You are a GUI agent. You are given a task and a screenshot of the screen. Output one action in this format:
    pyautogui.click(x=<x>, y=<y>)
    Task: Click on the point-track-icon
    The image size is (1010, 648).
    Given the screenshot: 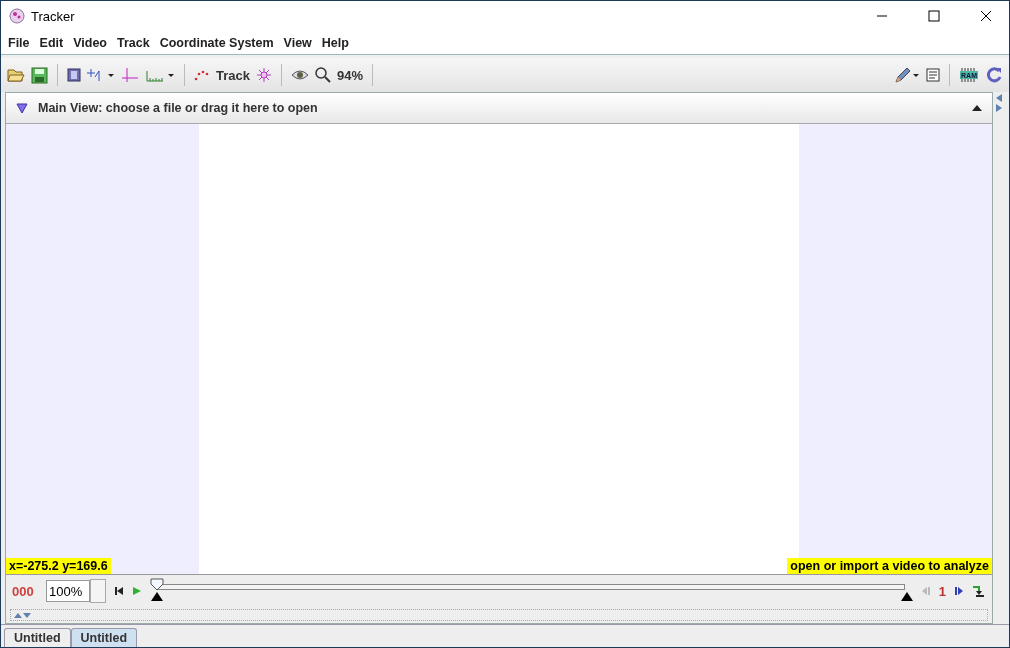 What is the action you would take?
    pyautogui.click(x=202, y=75)
    